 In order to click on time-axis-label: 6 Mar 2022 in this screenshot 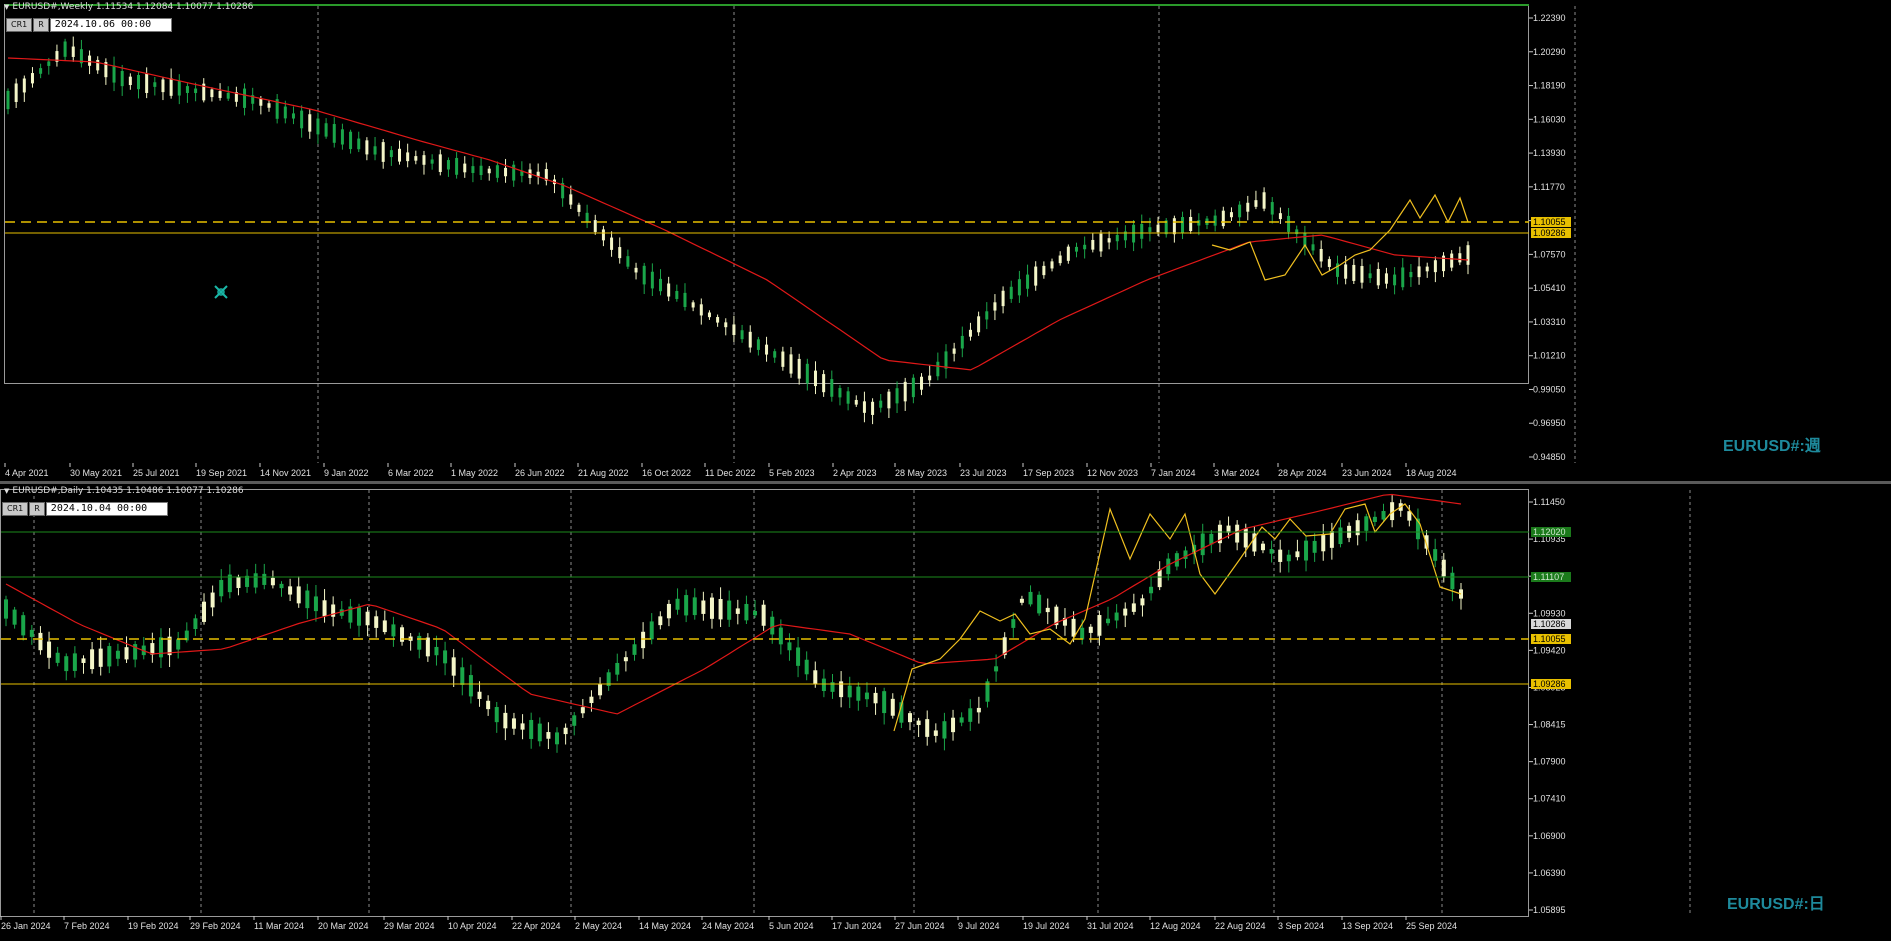, I will do `click(411, 473)`.